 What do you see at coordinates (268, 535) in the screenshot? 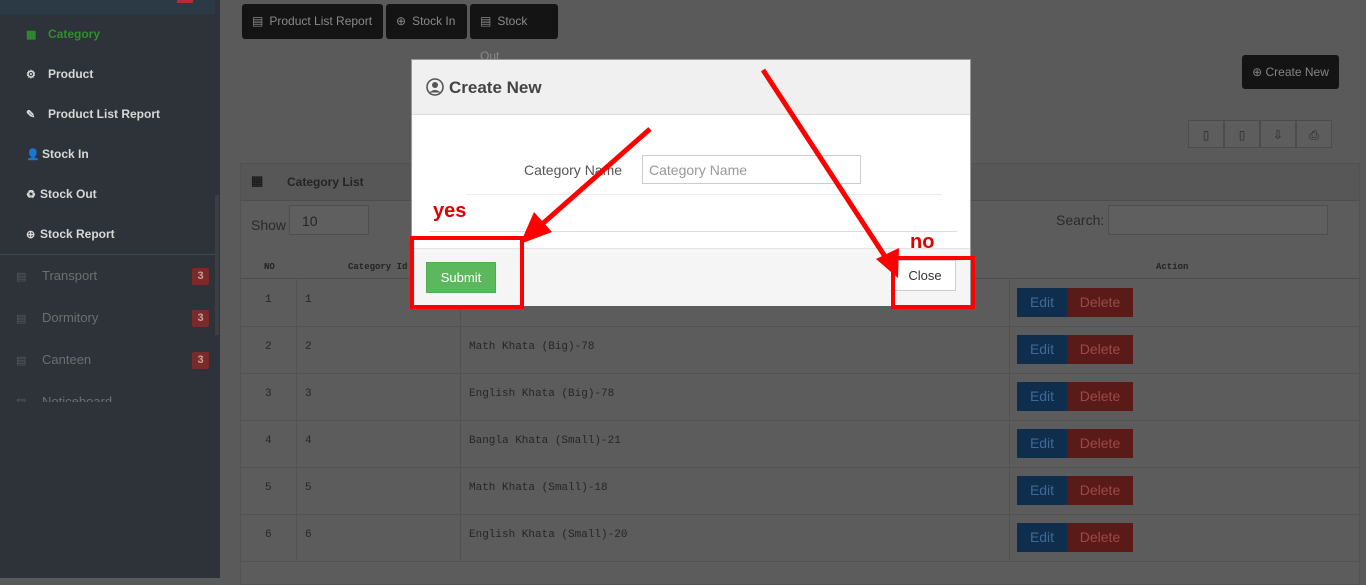
I see `cell-no: 6` at bounding box center [268, 535].